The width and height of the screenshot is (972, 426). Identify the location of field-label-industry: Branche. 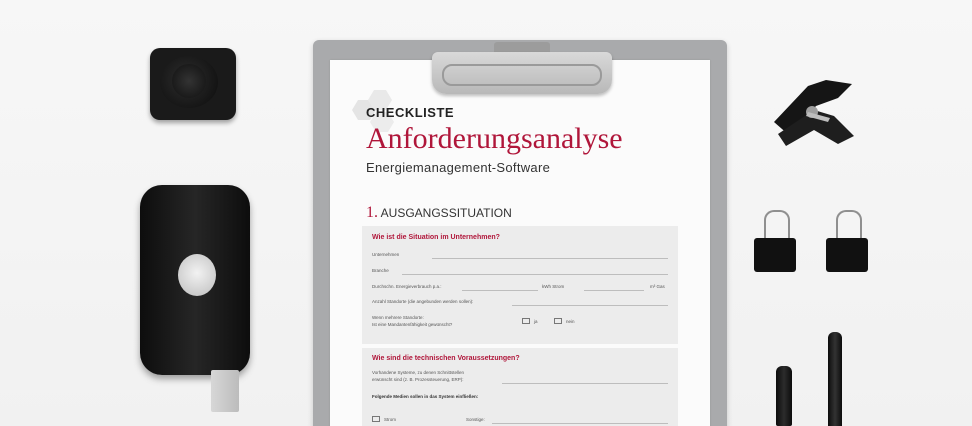
(380, 270).